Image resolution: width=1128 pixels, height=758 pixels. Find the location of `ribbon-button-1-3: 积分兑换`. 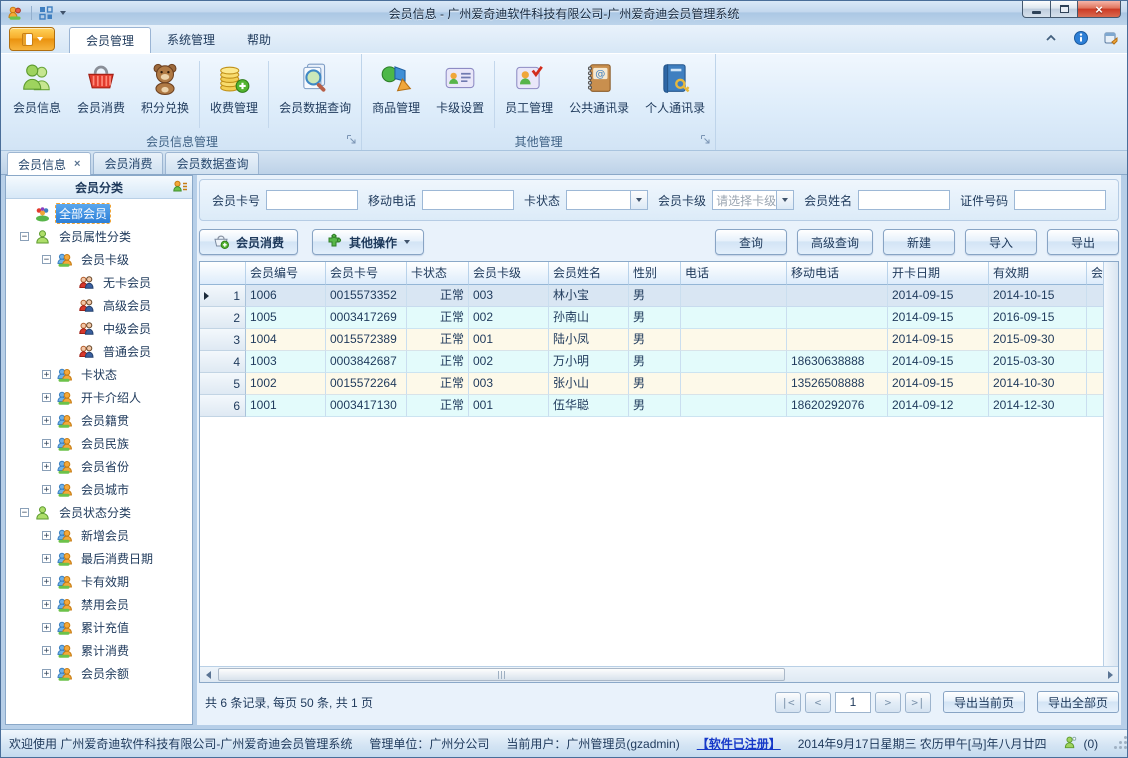

ribbon-button-1-3: 积分兑换 is located at coordinates (165, 87).